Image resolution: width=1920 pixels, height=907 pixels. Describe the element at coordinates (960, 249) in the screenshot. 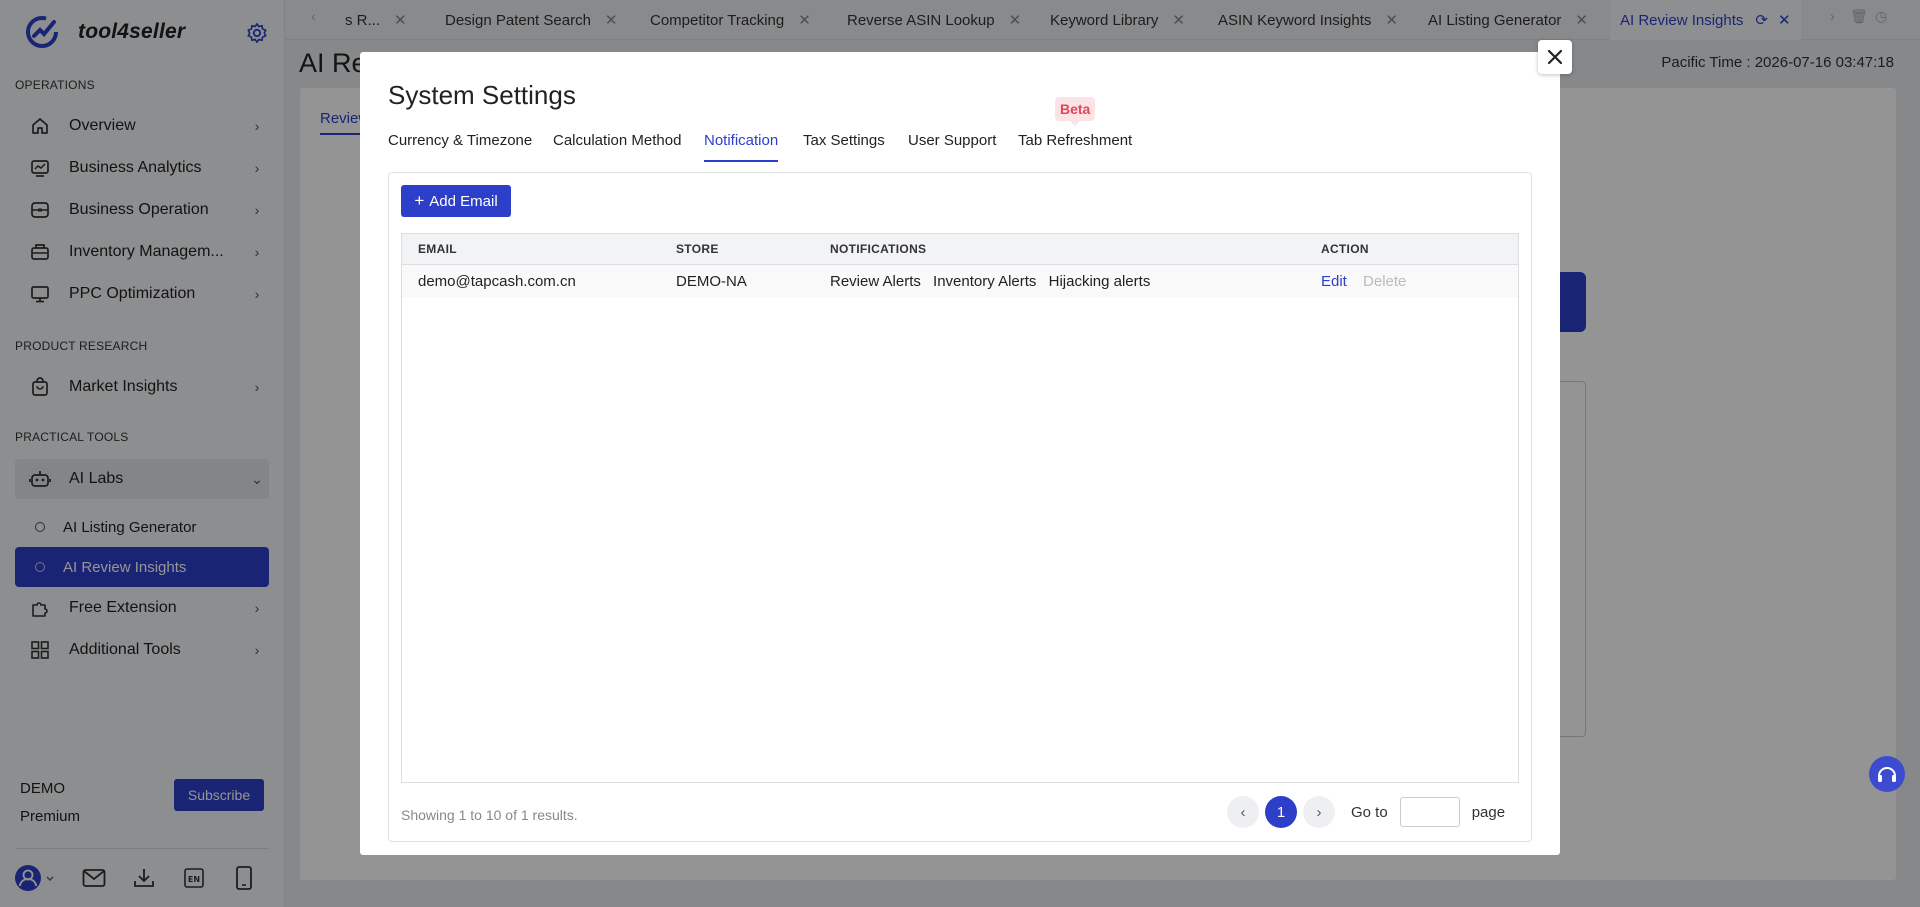

I see `table-header: EMAIL STORE NOTIFICATIONS ACTION` at that location.